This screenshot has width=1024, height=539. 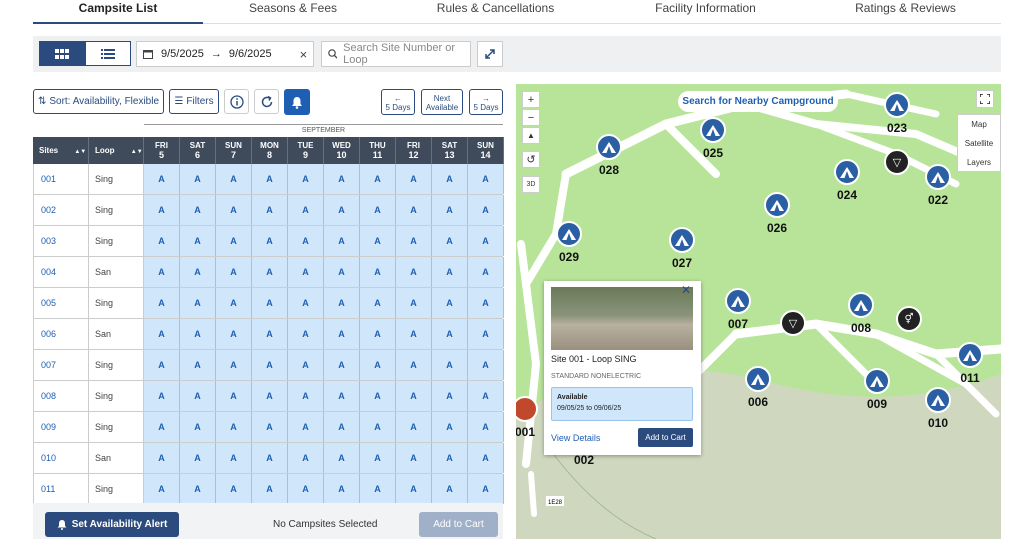 I want to click on start-date: 9/5/2025, so click(x=182, y=54).